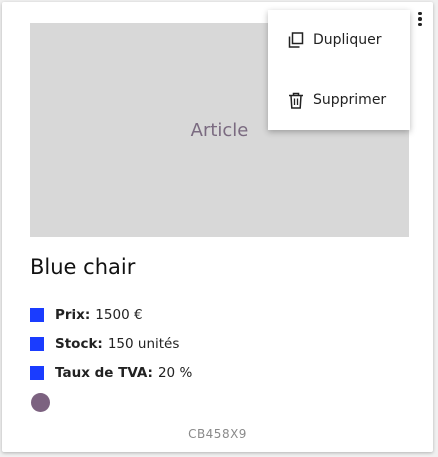 The image size is (438, 457). I want to click on more-options-button, so click(420, 19).